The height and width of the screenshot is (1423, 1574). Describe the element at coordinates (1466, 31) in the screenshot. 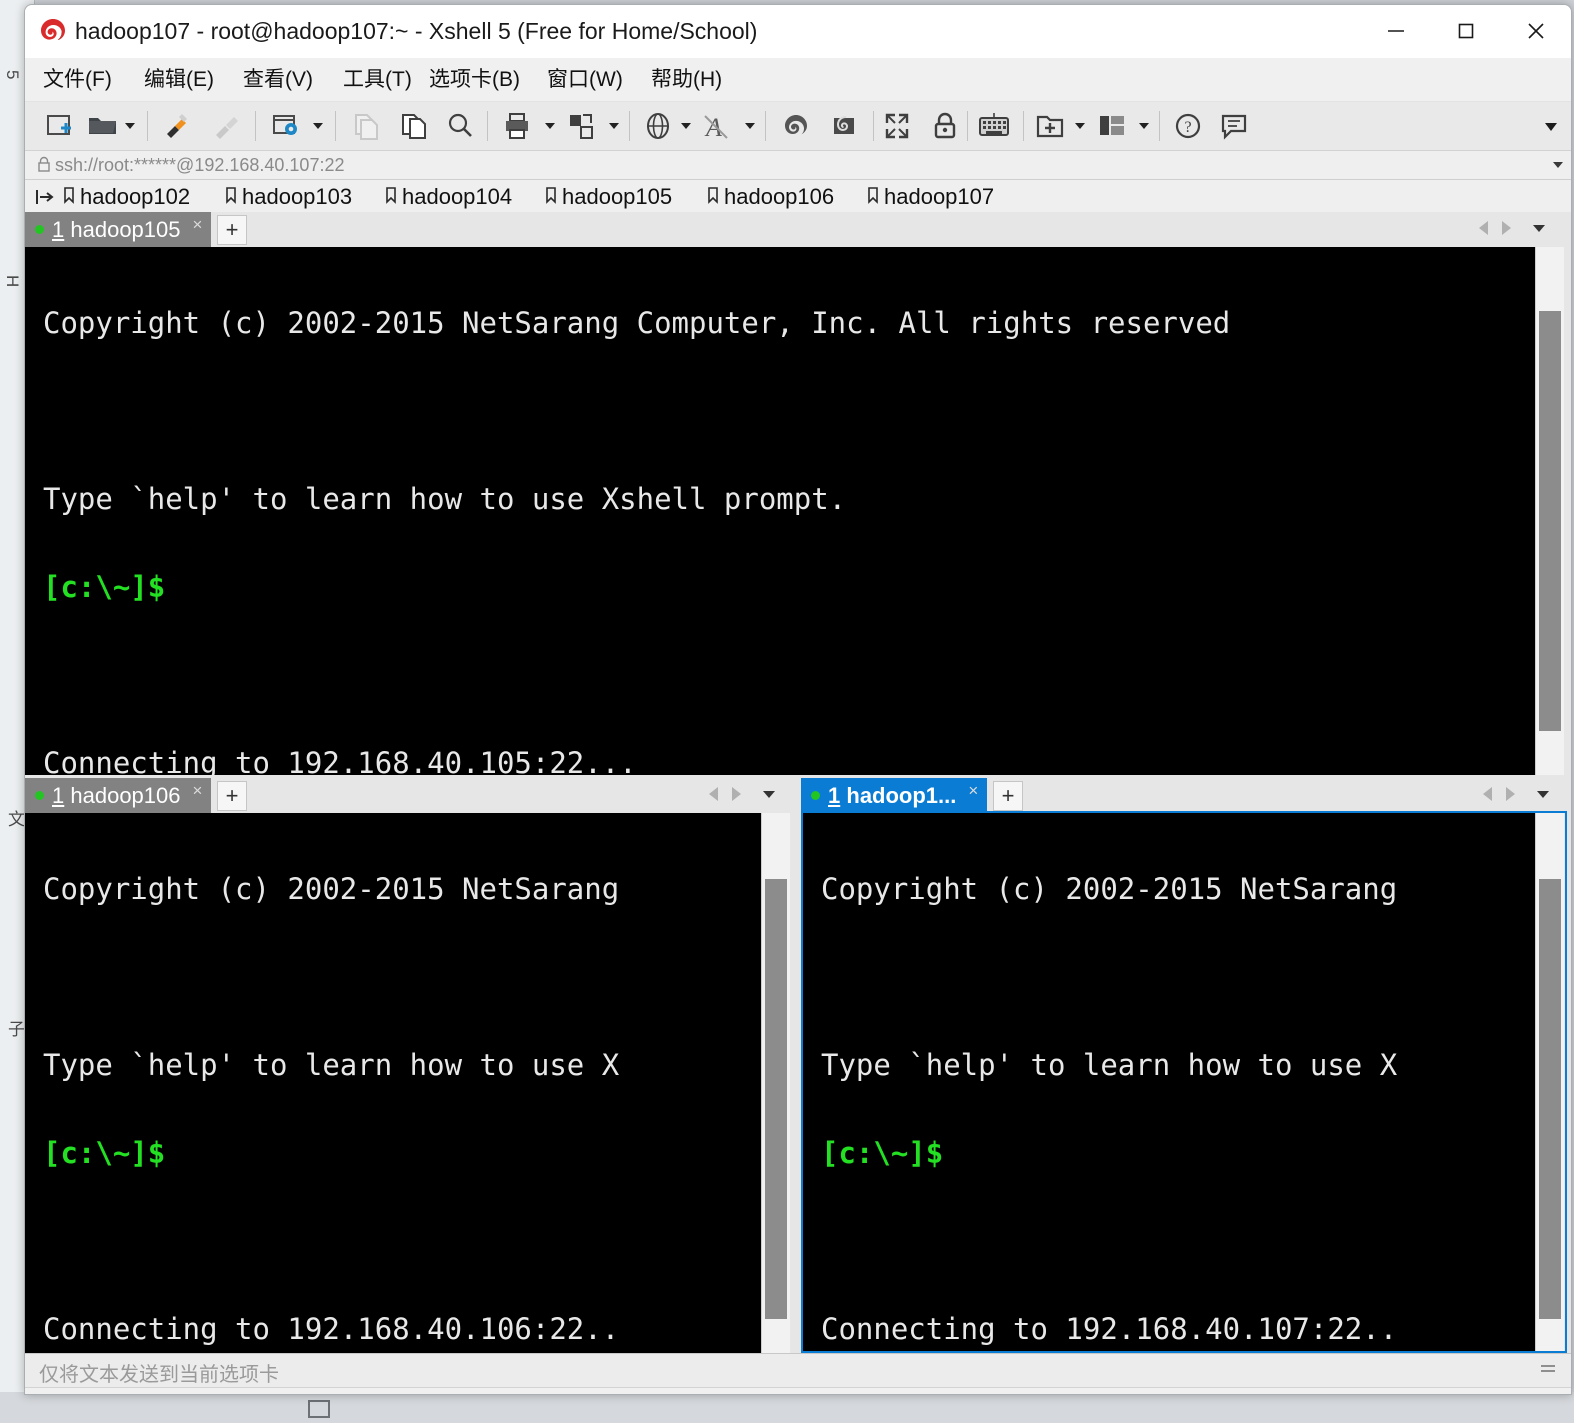

I see `maximize-button` at that location.